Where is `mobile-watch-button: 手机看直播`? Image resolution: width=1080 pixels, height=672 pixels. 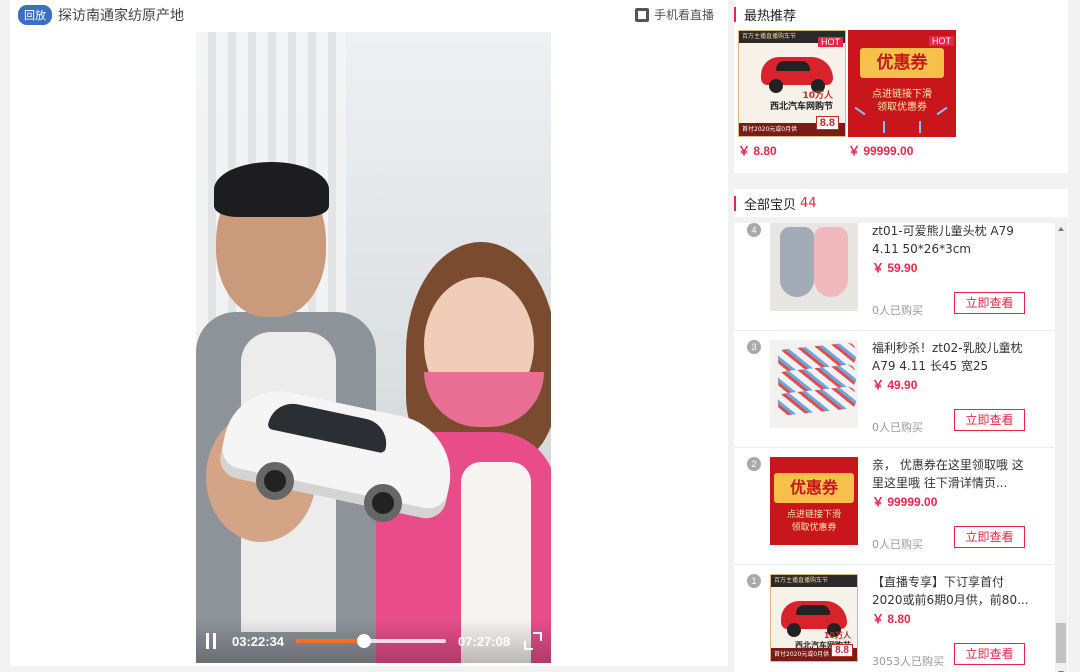
mobile-watch-button: 手机看直播 is located at coordinates (674, 14).